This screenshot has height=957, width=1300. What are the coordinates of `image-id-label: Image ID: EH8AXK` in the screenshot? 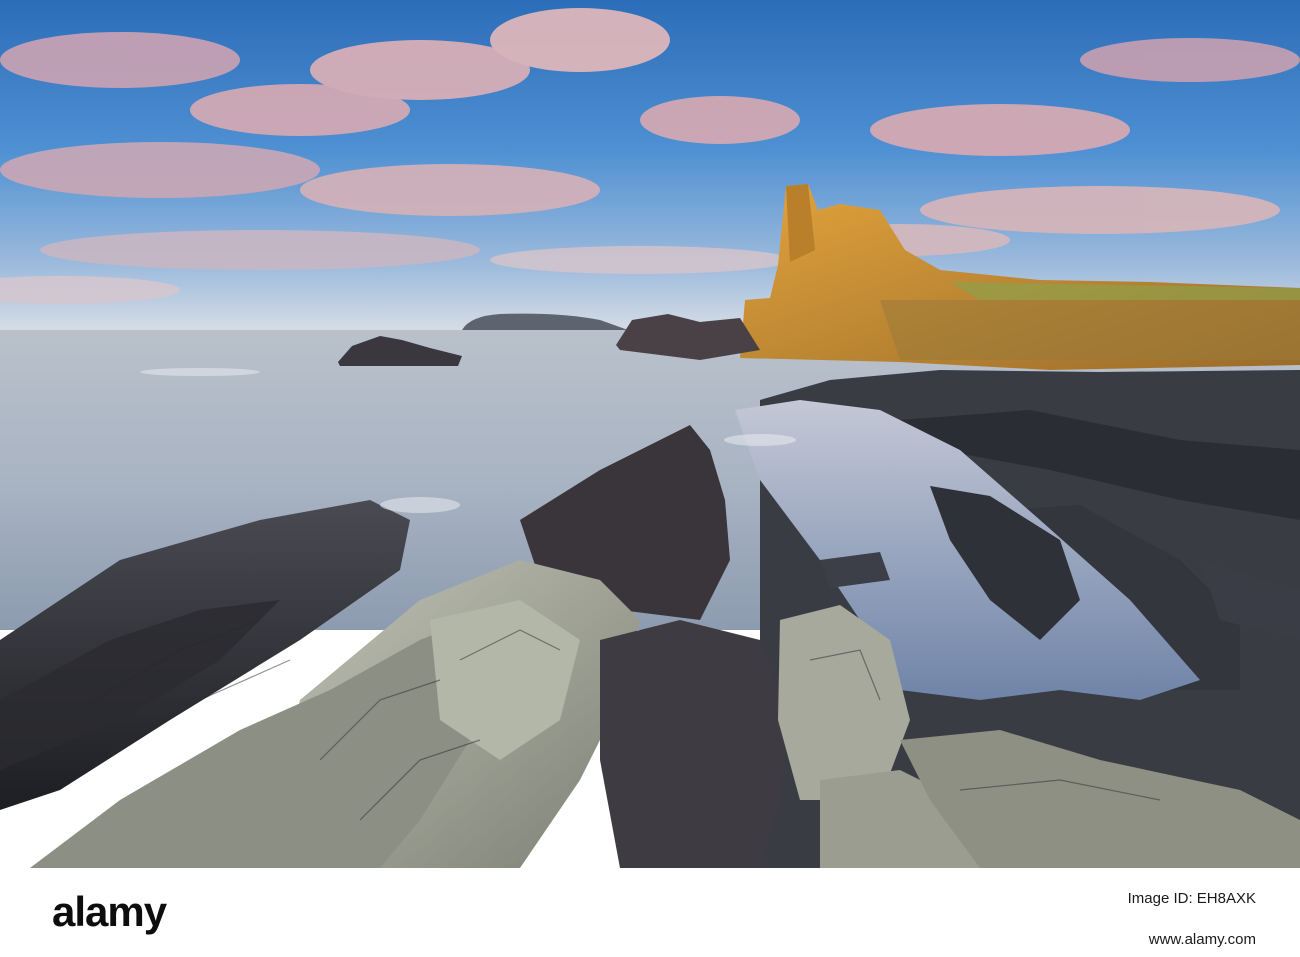 It's located at (1192, 899).